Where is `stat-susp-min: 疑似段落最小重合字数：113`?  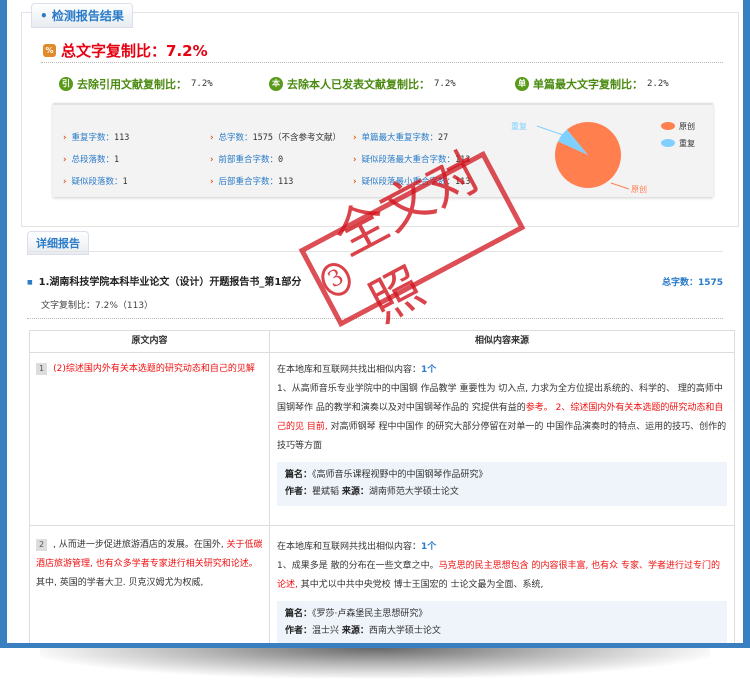 stat-susp-min: 疑似段落最小重合字数：113 is located at coordinates (412, 181).